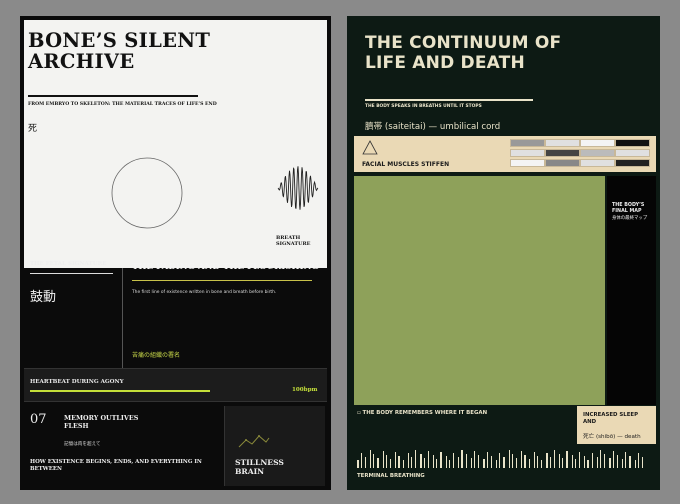  What do you see at coordinates (33, 129) in the screenshot?
I see `death-kanji: 死` at bounding box center [33, 129].